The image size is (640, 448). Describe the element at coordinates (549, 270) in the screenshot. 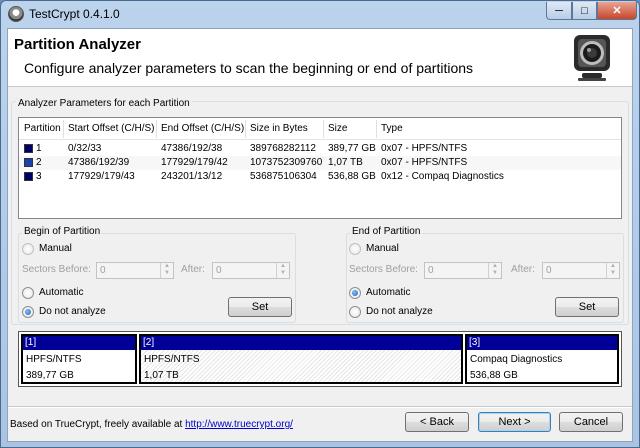

I see `end-after-value: 0` at that location.